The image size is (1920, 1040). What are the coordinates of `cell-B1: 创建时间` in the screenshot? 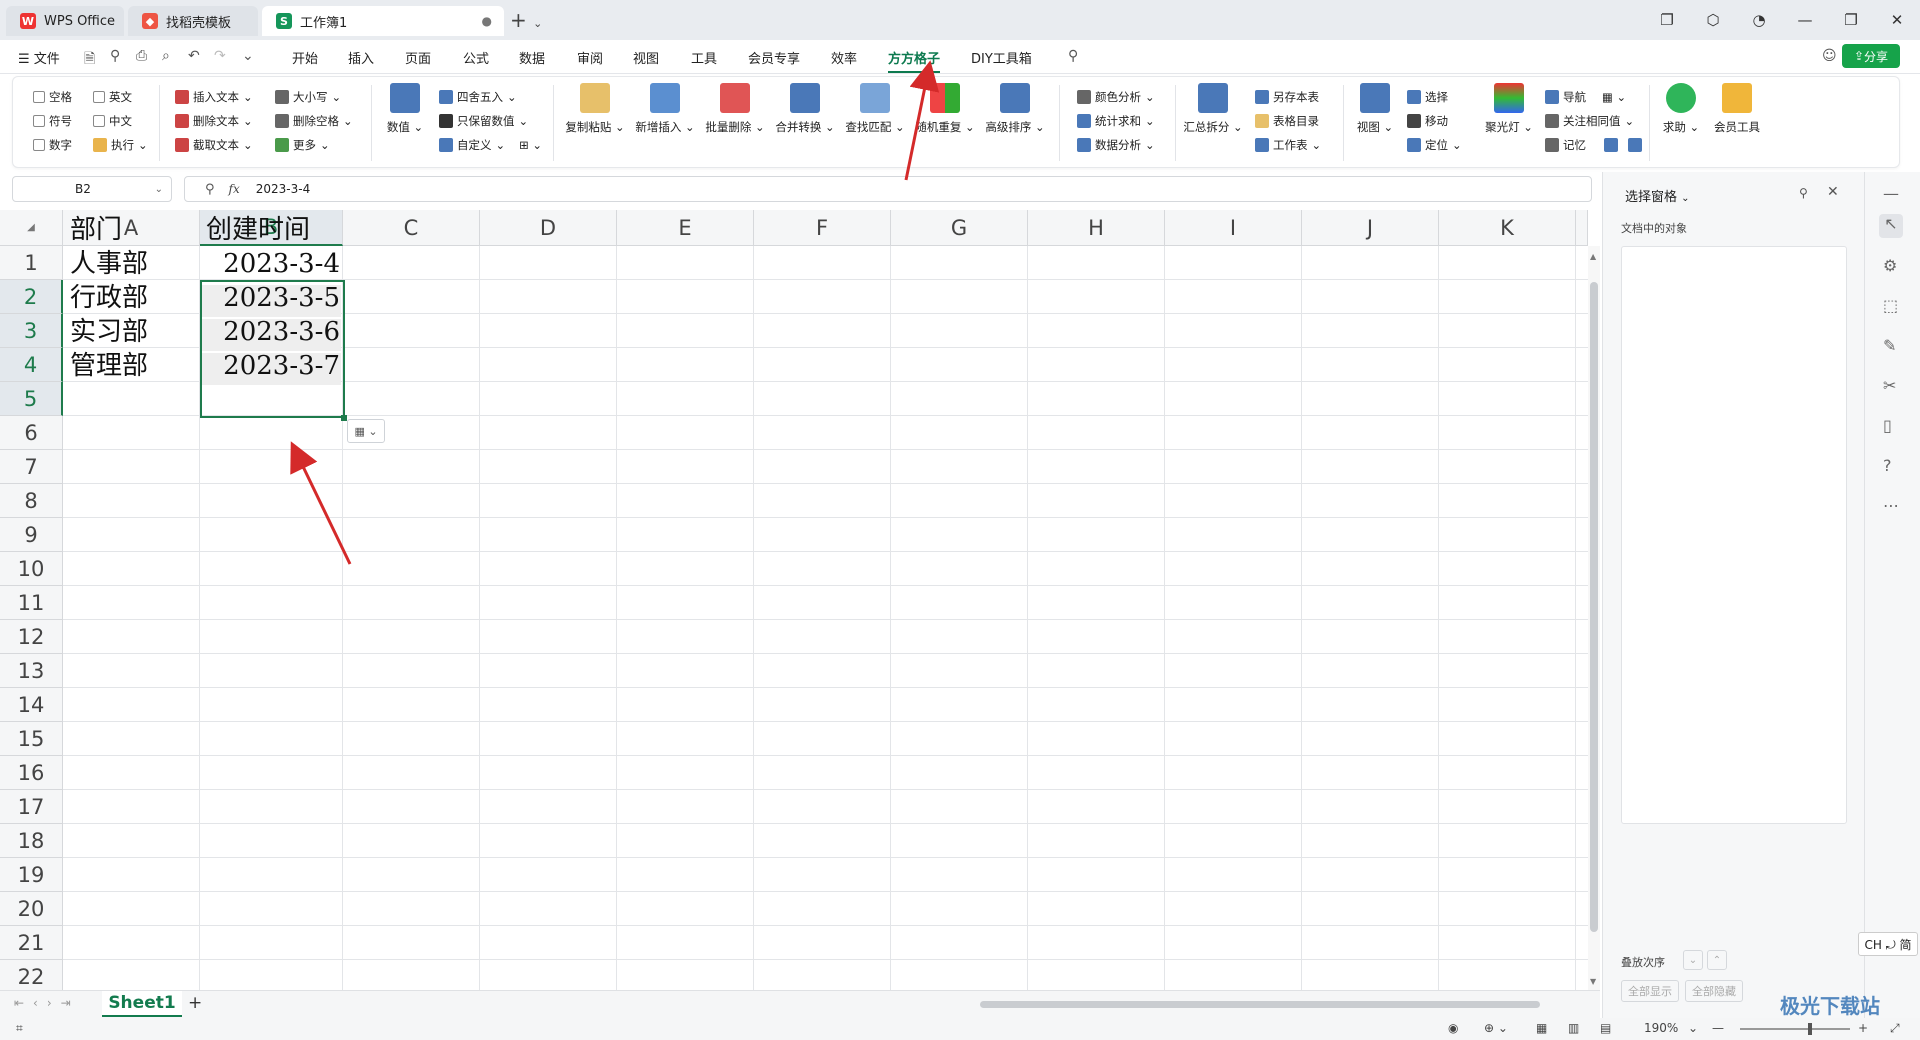 It's located at (258, 230).